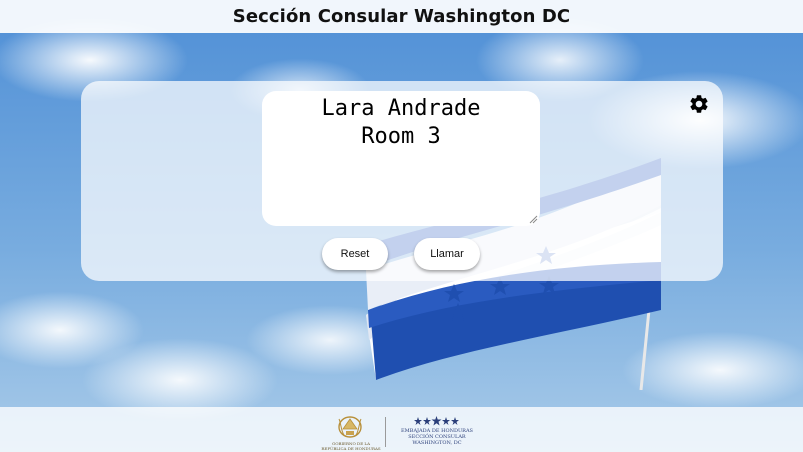 Image resolution: width=803 pixels, height=452 pixels. Describe the element at coordinates (351, 446) in the screenshot. I see `government-text: GOBIERNO DE LA REPÚBLICA DE HONDURAS` at that location.